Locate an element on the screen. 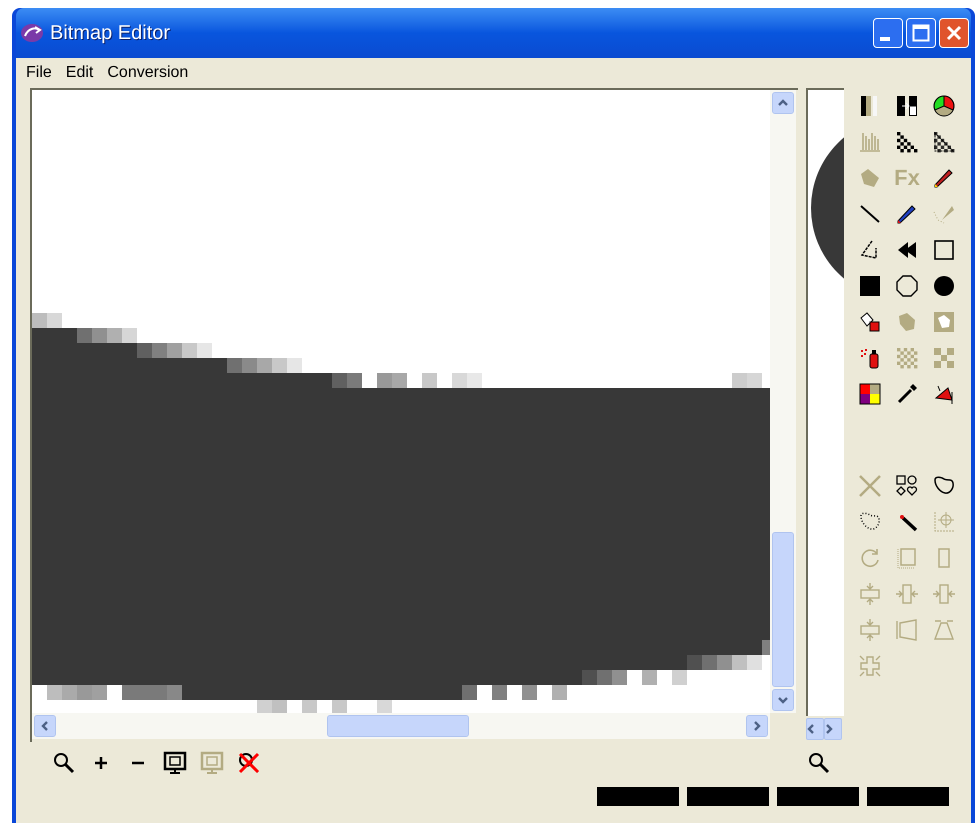 Image resolution: width=979 pixels, height=823 pixels. close-button is located at coordinates (954, 33).